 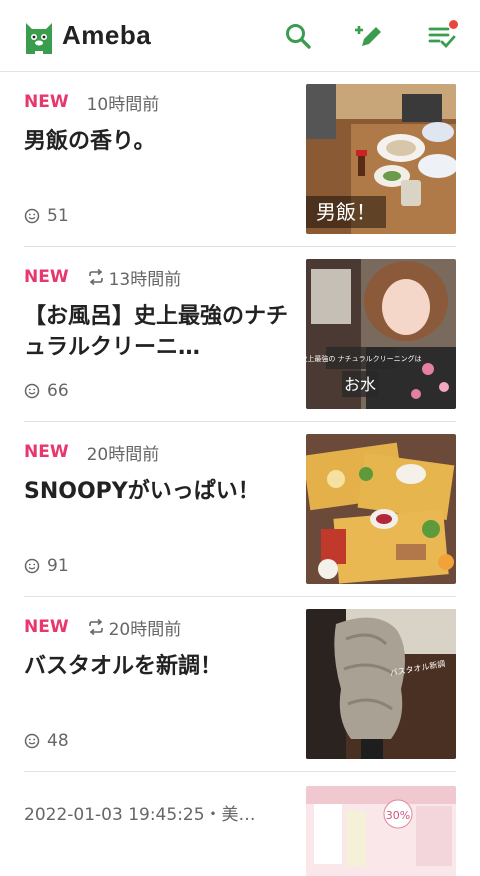 I want to click on post-time: 10時間前, so click(x=123, y=104).